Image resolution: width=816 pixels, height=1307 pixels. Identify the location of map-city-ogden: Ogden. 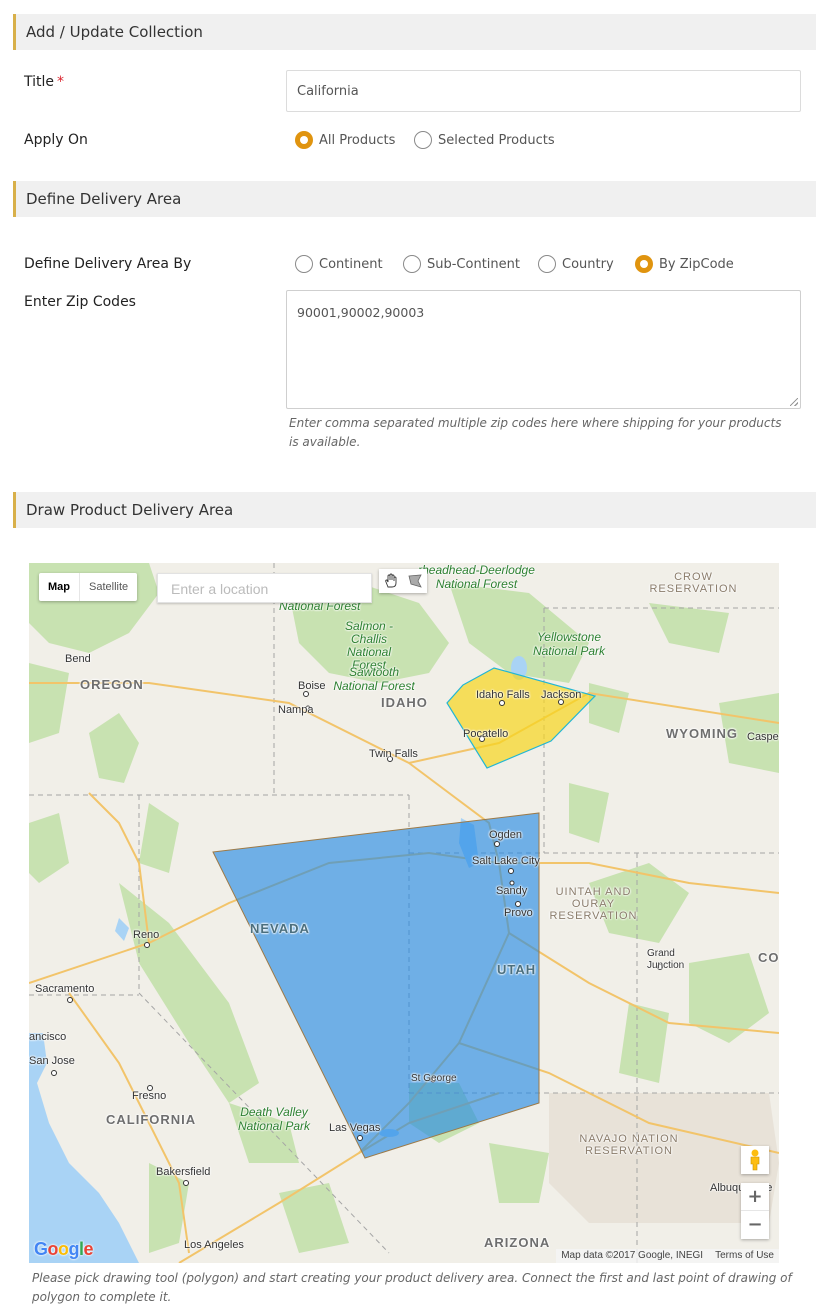
(506, 835).